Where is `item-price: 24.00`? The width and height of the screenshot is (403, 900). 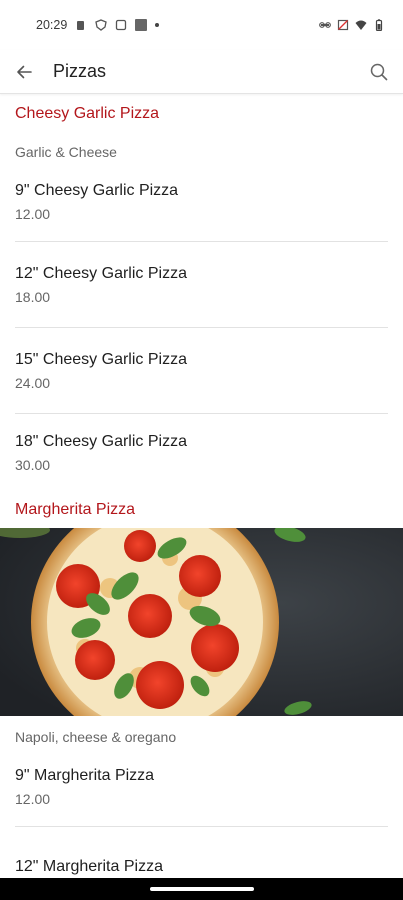
item-price: 24.00 is located at coordinates (33, 382).